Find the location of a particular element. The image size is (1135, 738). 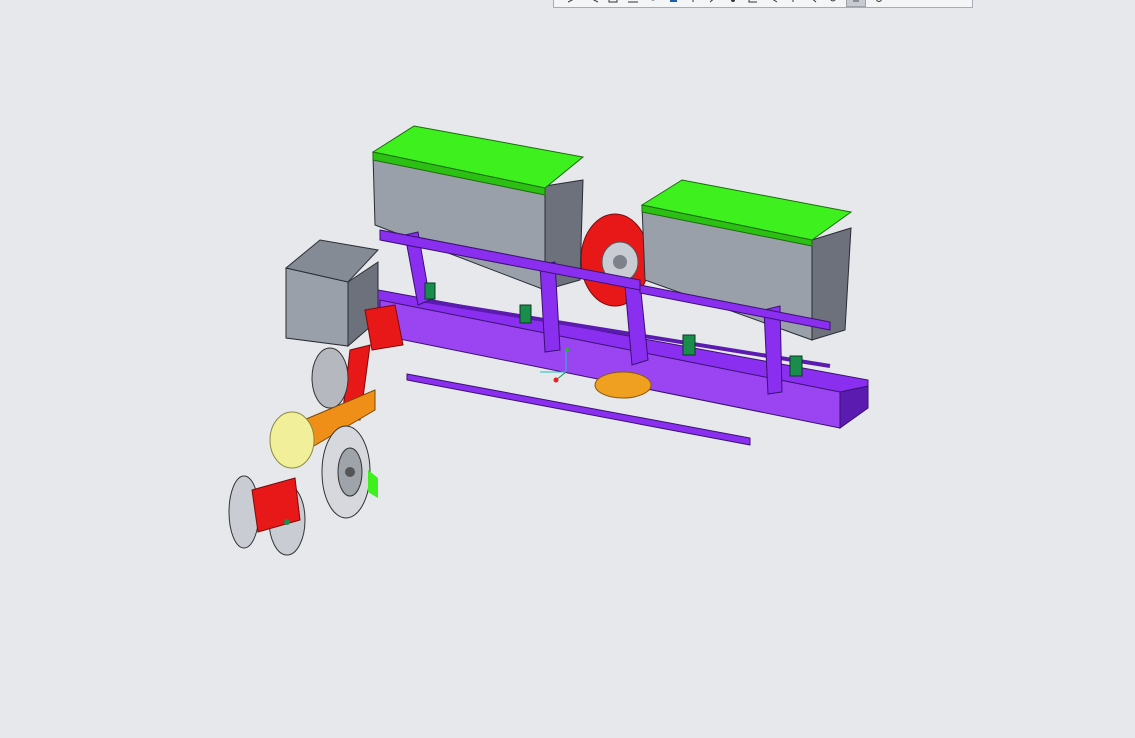

spin-center-icon is located at coordinates (793, 3).